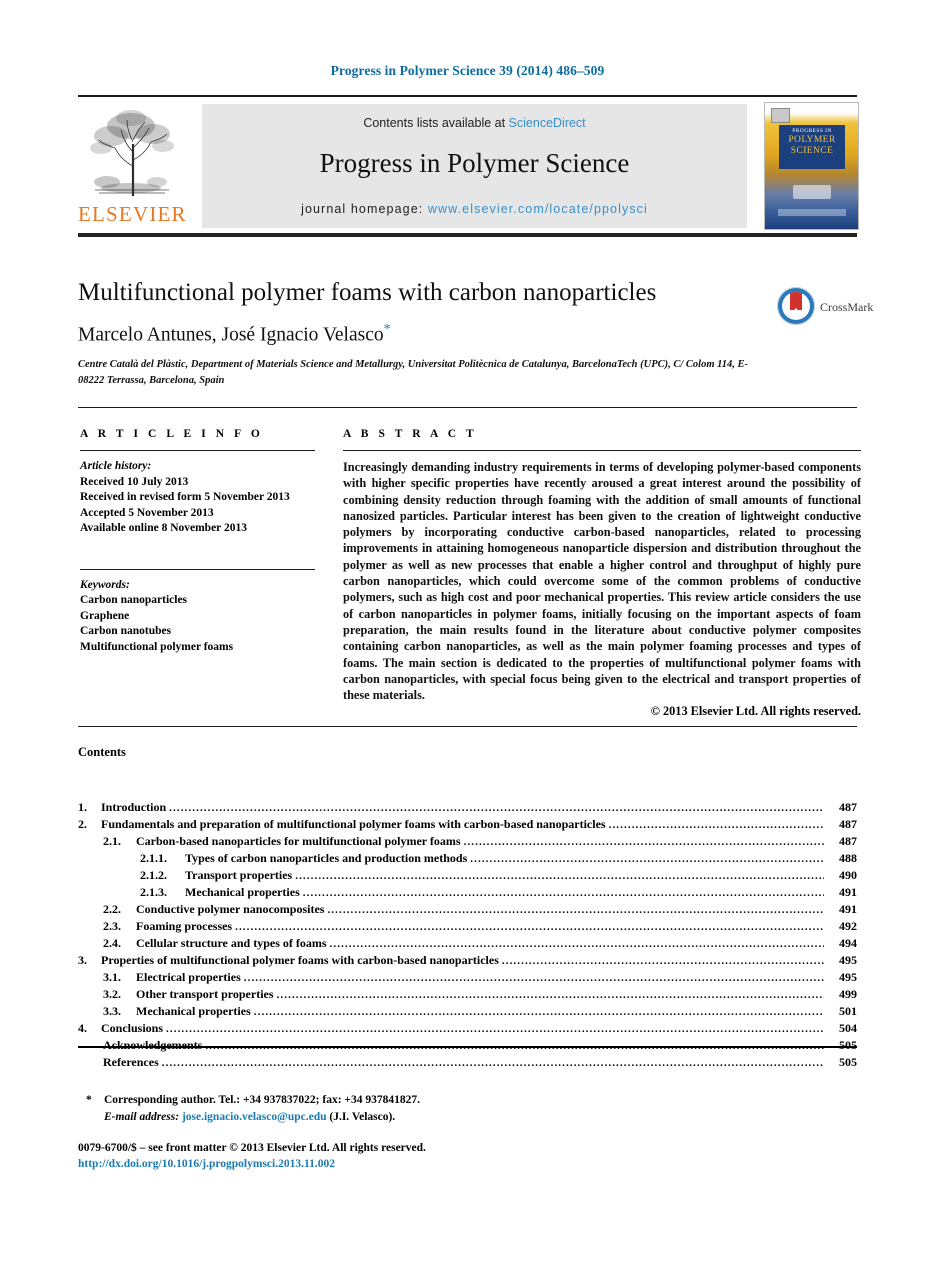 This screenshot has width=935, height=1266. What do you see at coordinates (112, 909) in the screenshot?
I see `toc-entry-number: 2.2.` at bounding box center [112, 909].